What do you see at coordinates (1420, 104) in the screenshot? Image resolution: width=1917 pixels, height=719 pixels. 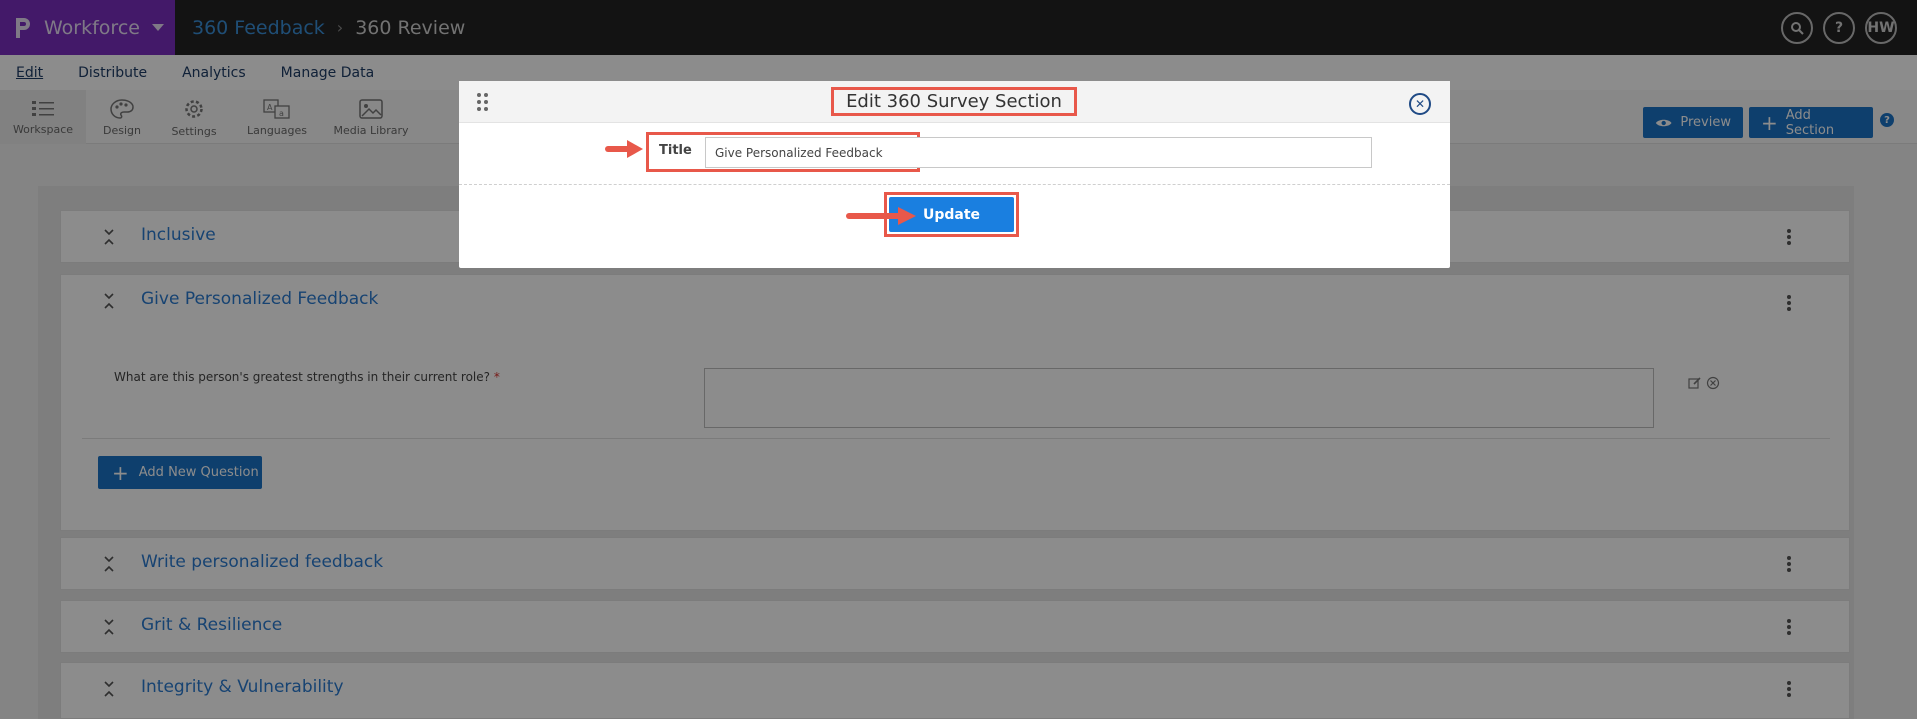 I see `close-icon: ✕` at bounding box center [1420, 104].